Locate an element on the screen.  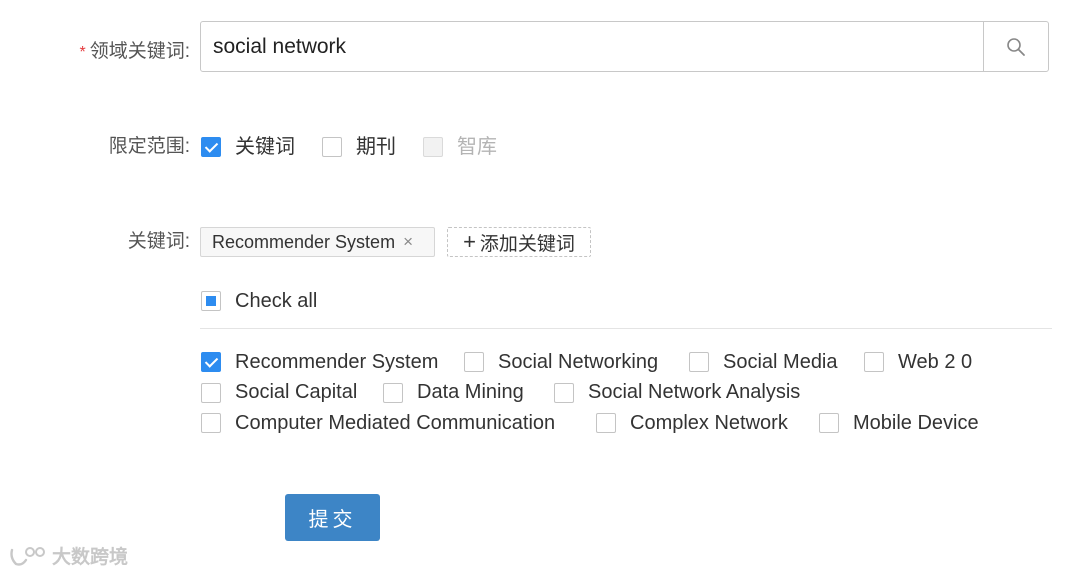
domain-keyword-label-text: 领域关键词: is located at coordinates (139, 51).